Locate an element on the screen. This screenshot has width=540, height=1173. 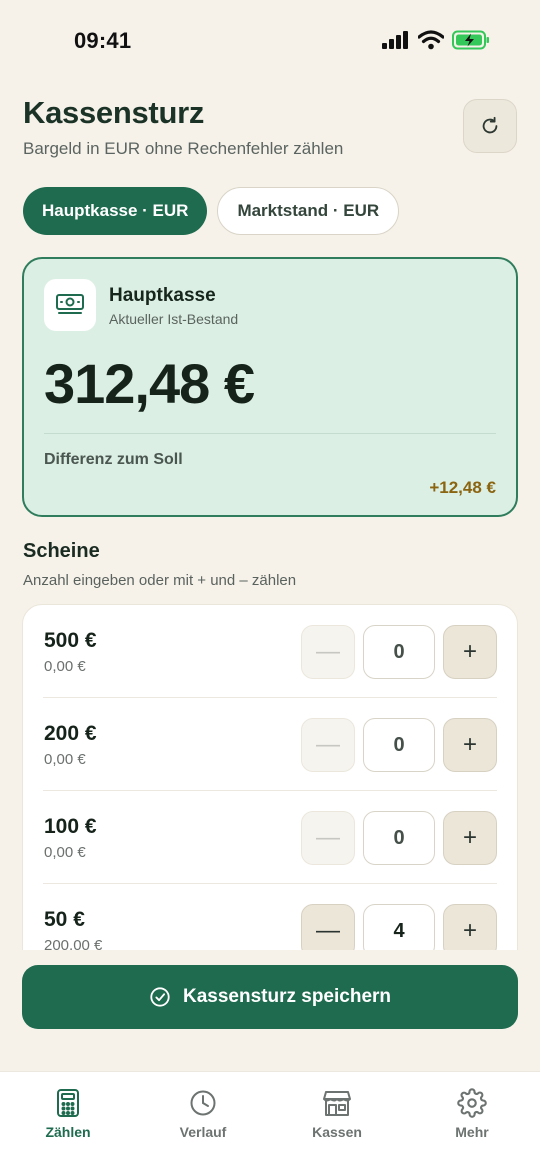
gear-icon is located at coordinates (472, 1103).